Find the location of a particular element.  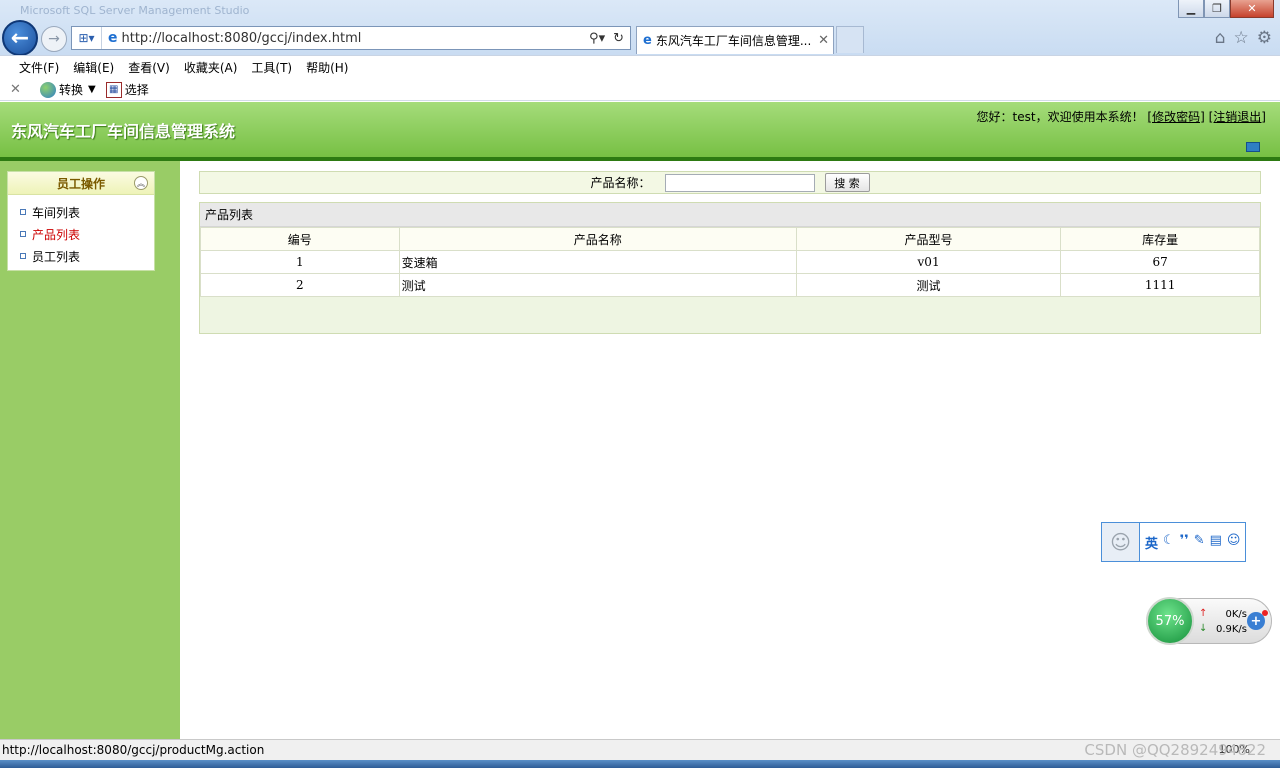

compatibility-view-icon: ⊞▾ is located at coordinates (87, 38).